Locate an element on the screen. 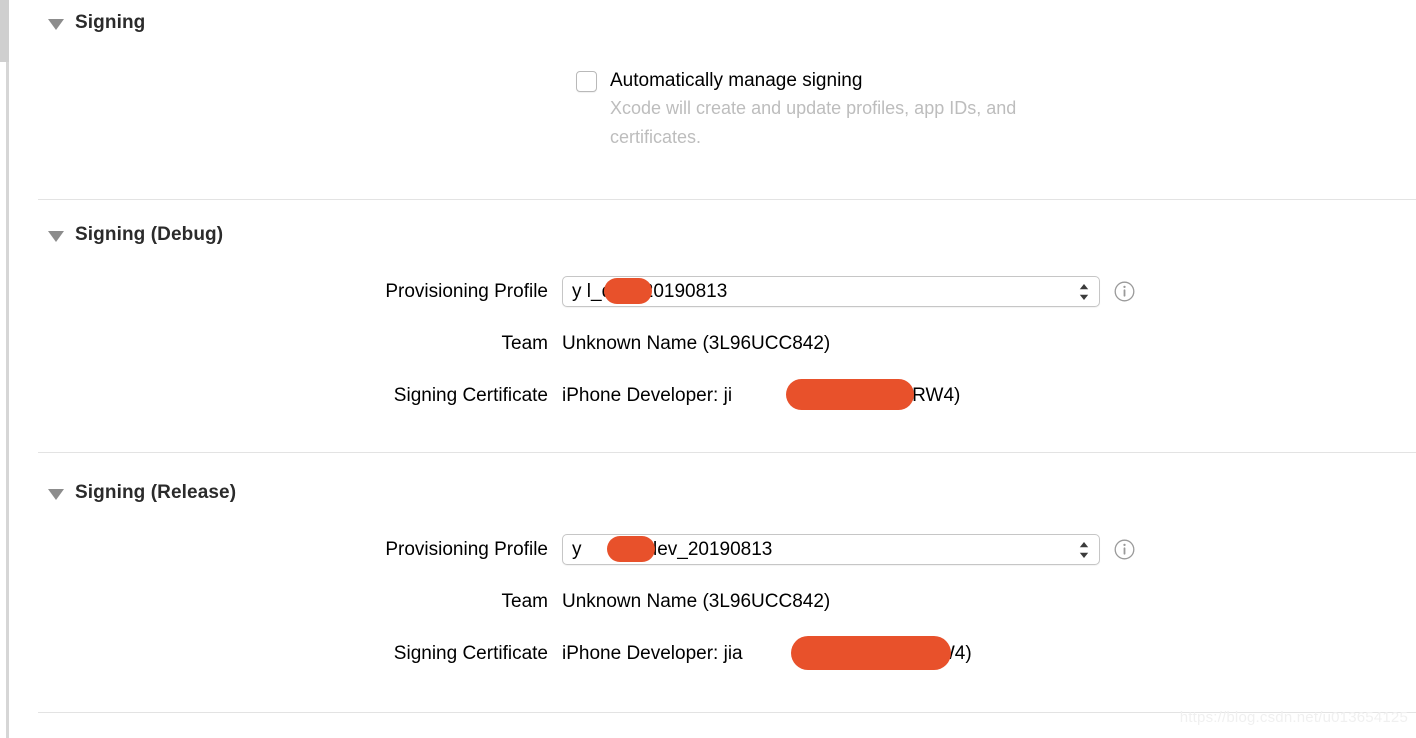  debug-signing-certificate-value-prefix: iPhone Developer: ji is located at coordinates (647, 395).